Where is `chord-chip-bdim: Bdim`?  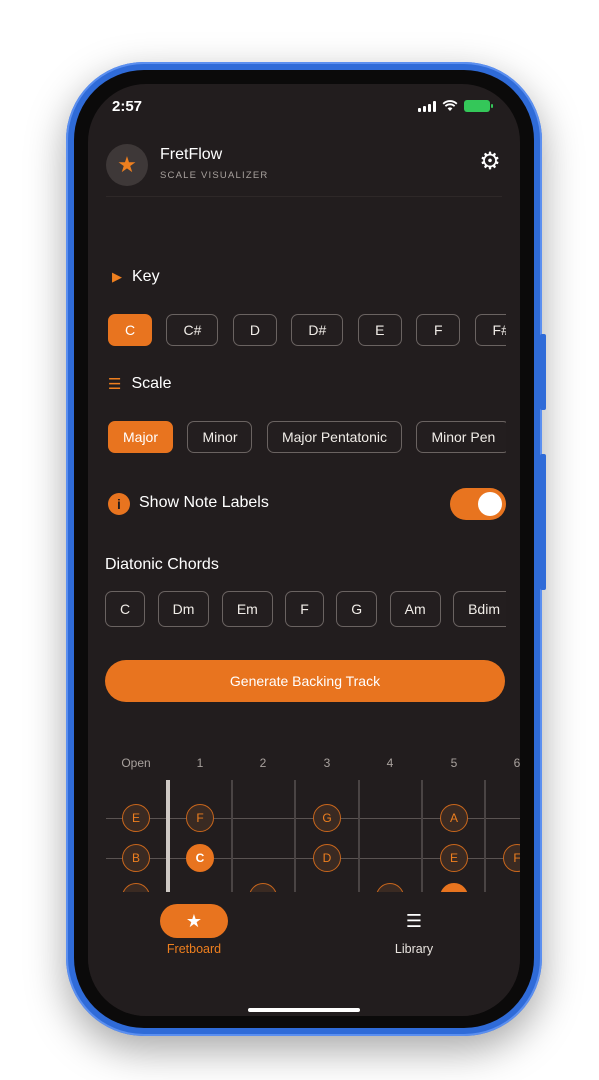 chord-chip-bdim: Bdim is located at coordinates (479, 609).